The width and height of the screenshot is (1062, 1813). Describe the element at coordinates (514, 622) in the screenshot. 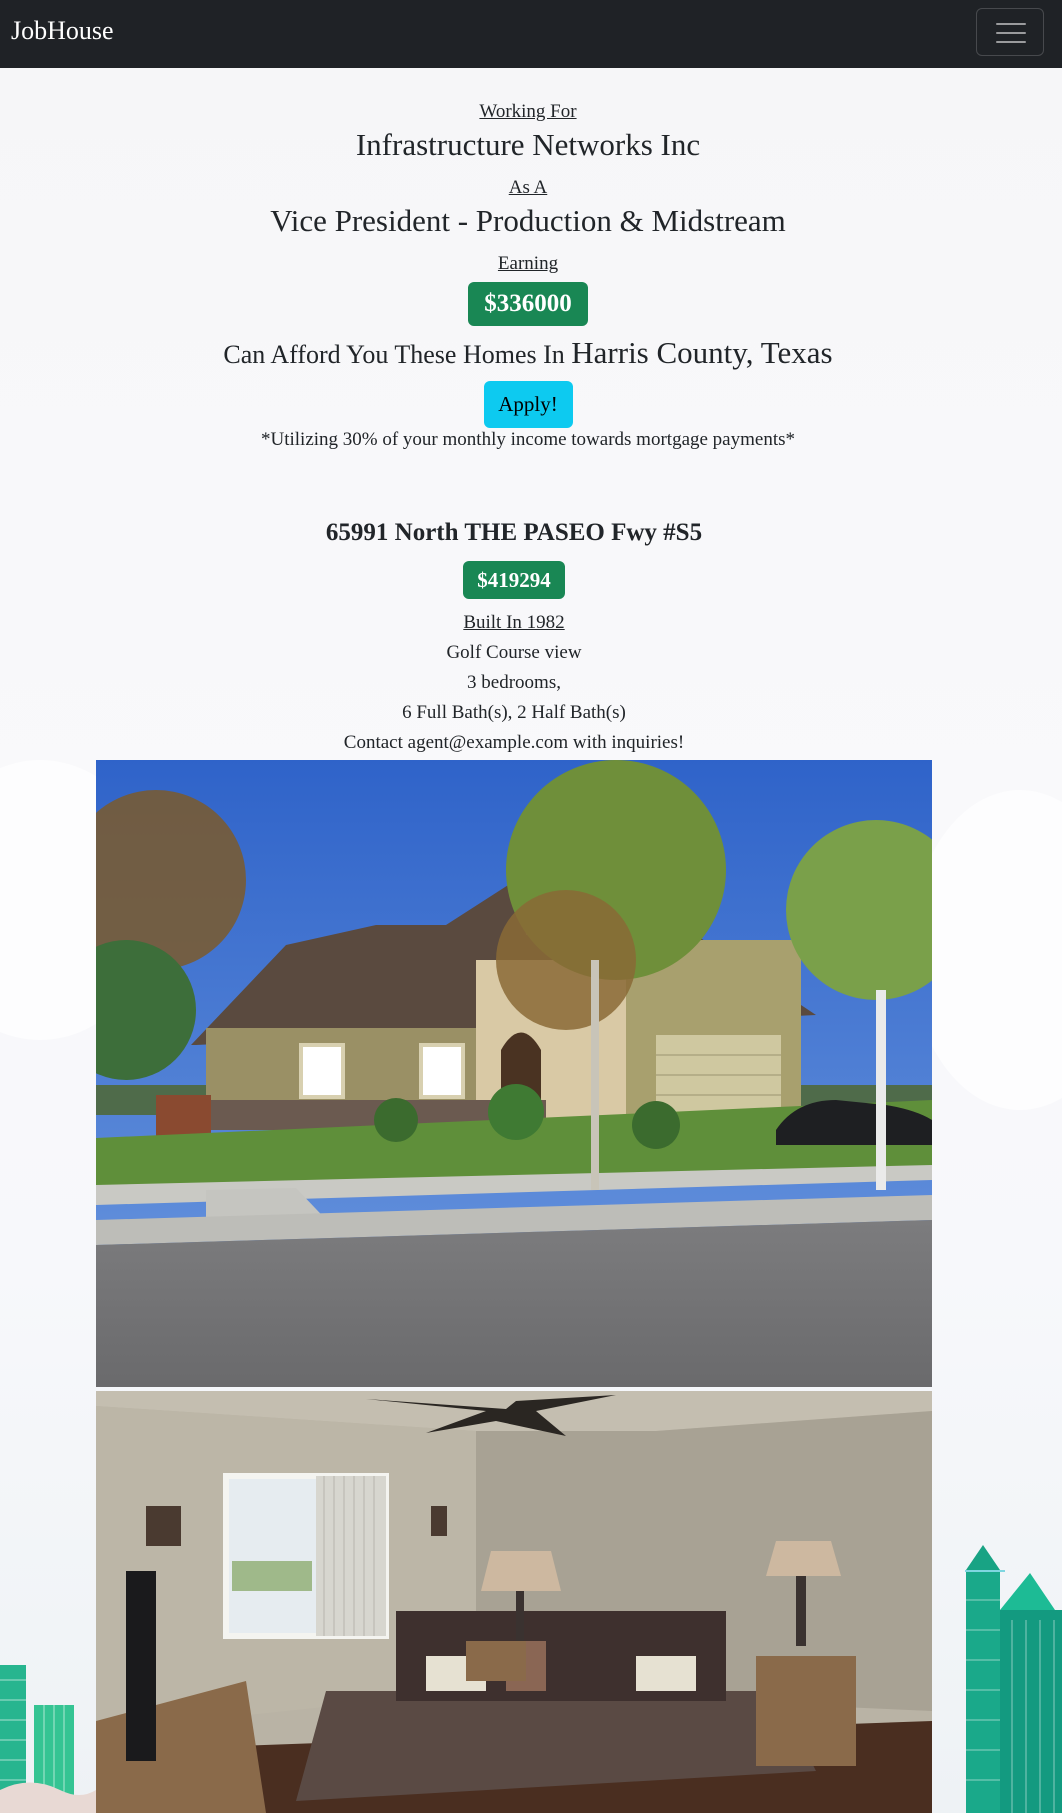

I see `built-year: Built In 1982` at that location.